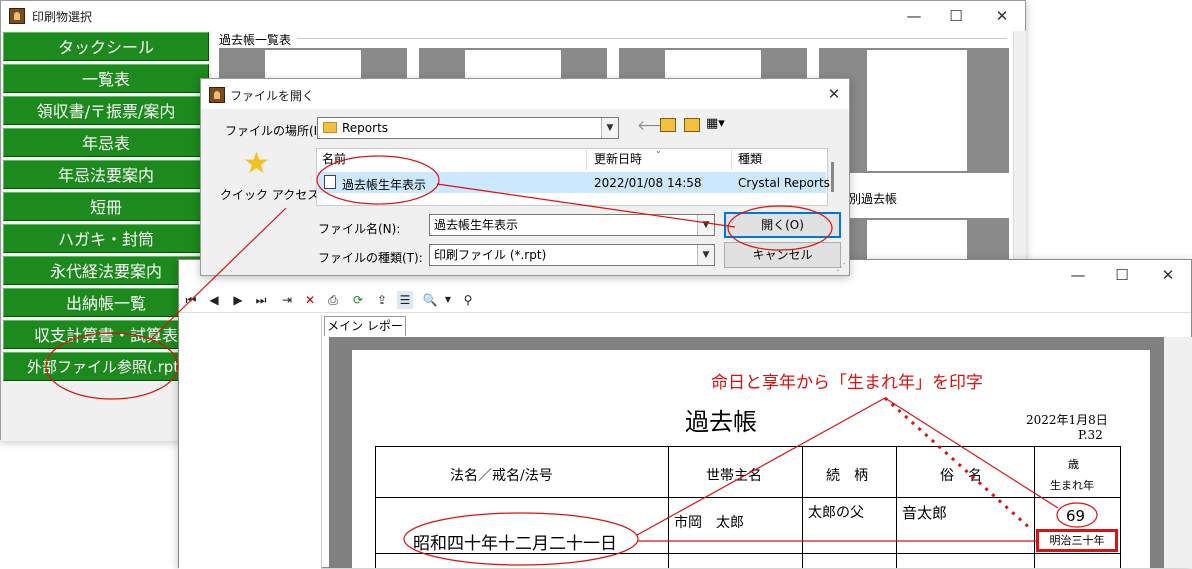  What do you see at coordinates (925, 513) in the screenshot?
I see `row-lay-name: 音太郎` at bounding box center [925, 513].